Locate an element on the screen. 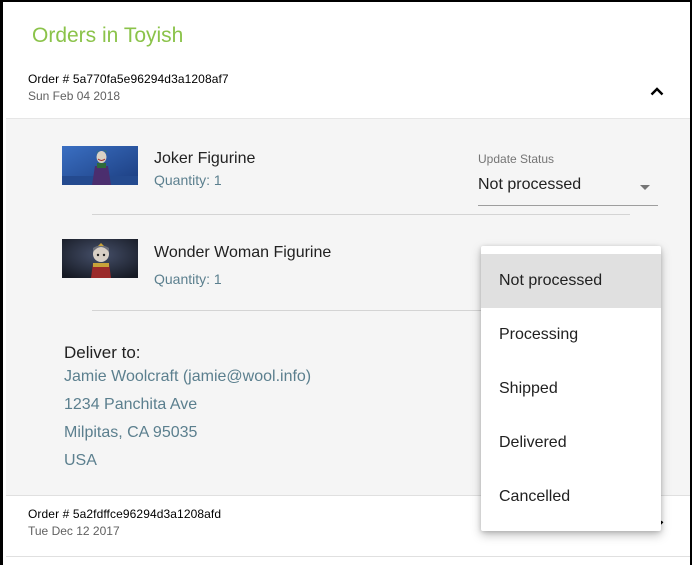 This screenshot has height=565, width=692. order-date: Sun Feb 04 2018 is located at coordinates (74, 96).